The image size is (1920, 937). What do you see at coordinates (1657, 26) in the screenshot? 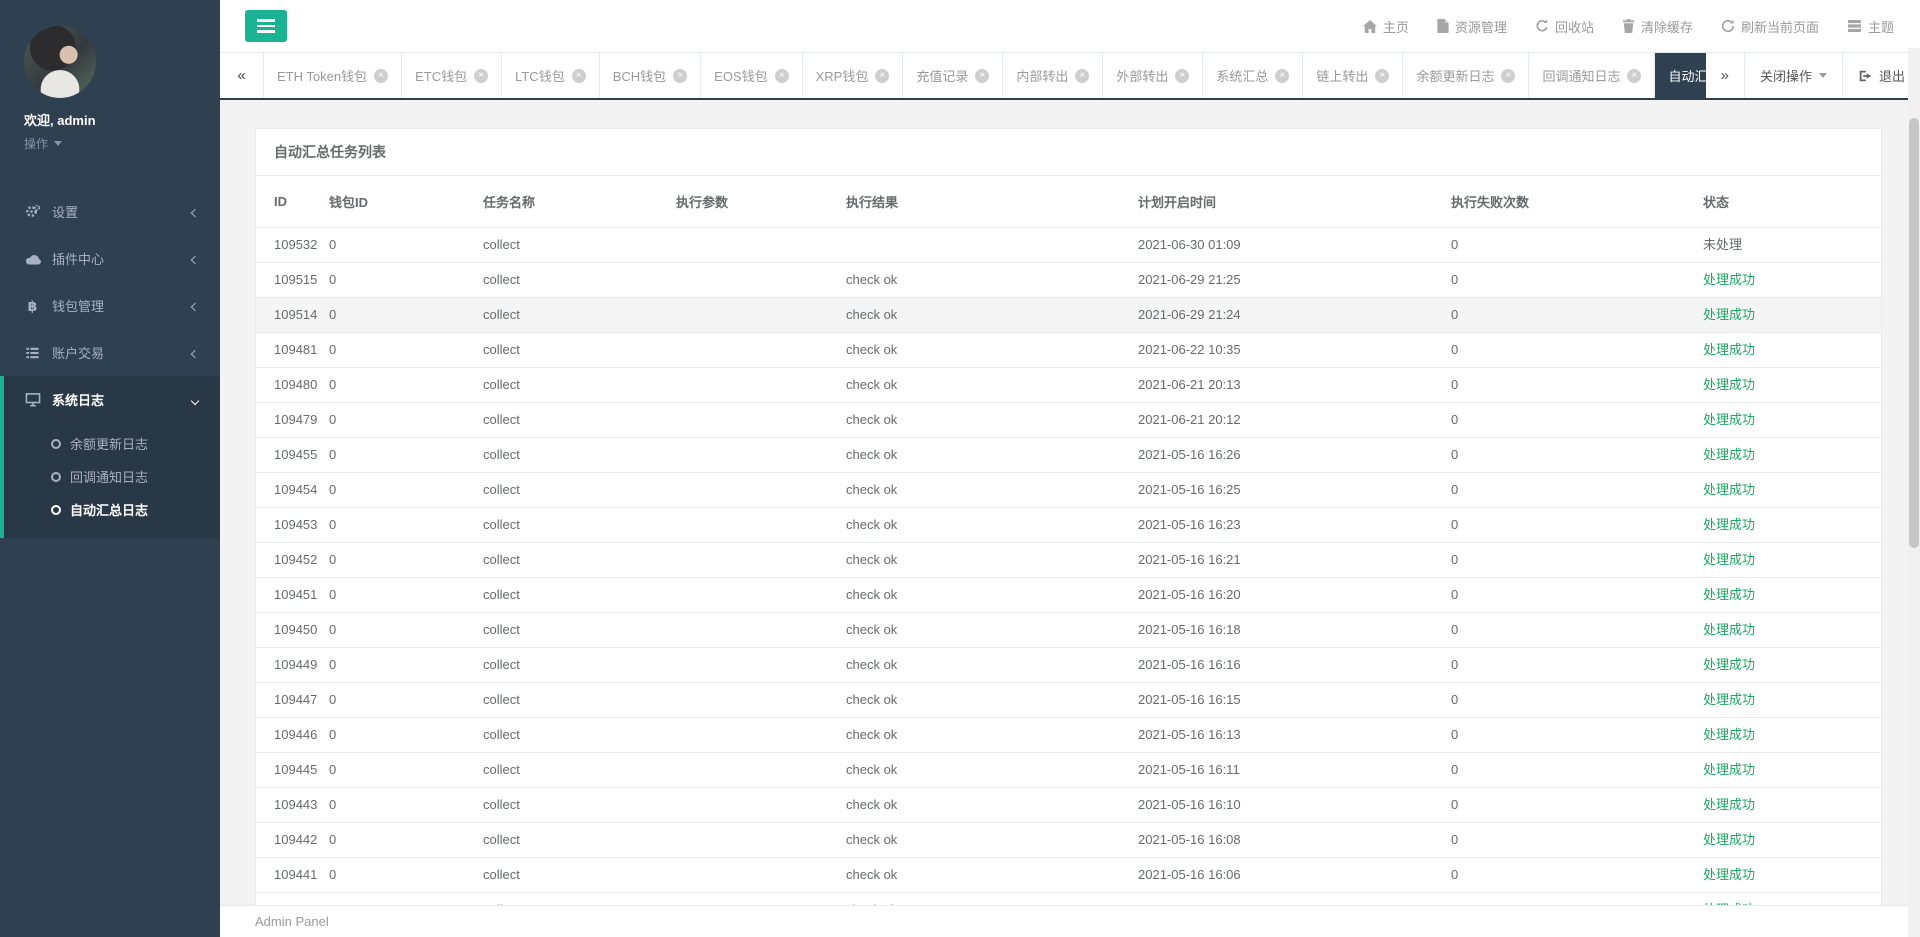
I see `topnav-item: 清除缓存` at bounding box center [1657, 26].